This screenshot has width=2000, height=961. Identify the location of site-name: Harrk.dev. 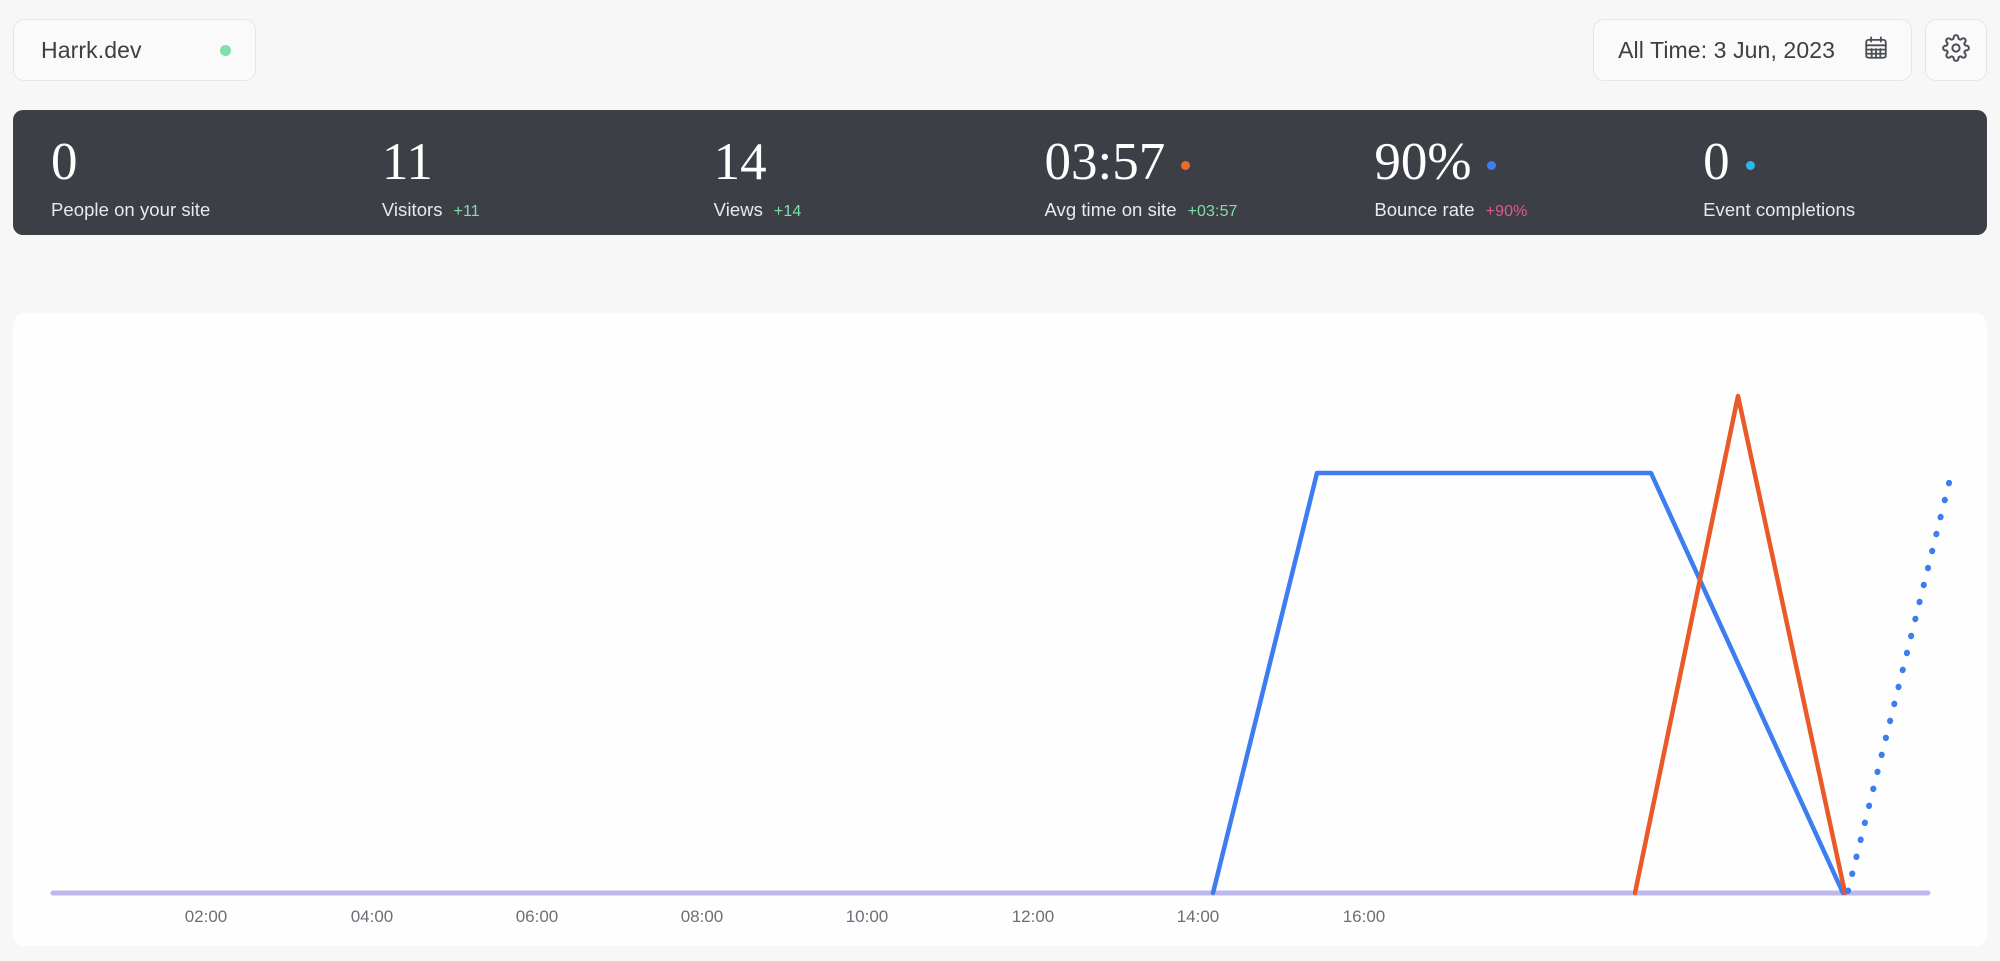
(91, 49).